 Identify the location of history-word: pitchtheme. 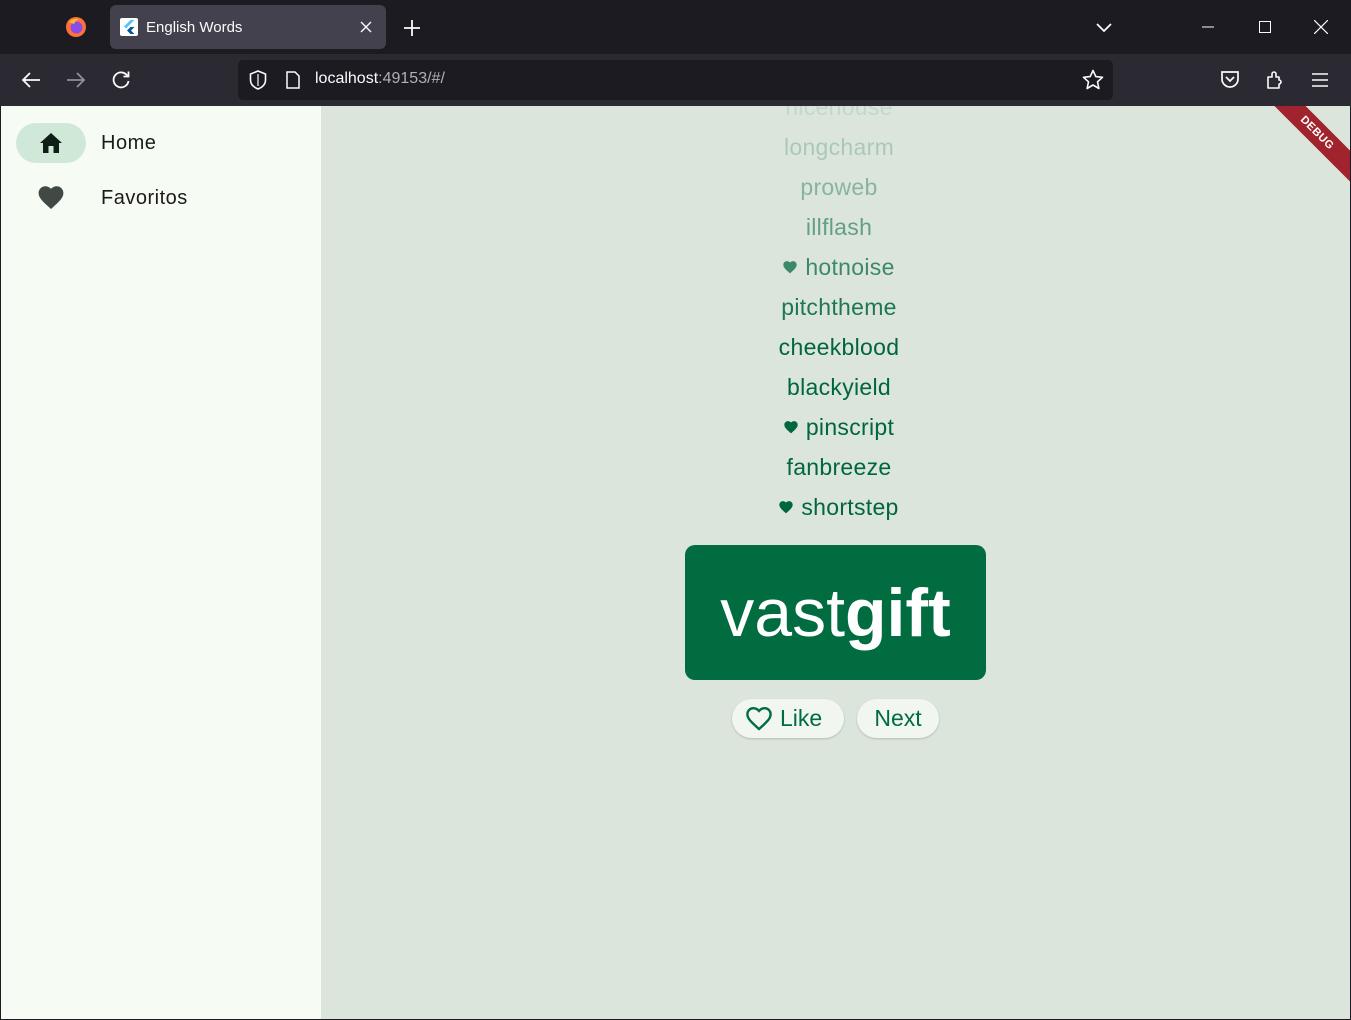
(839, 306).